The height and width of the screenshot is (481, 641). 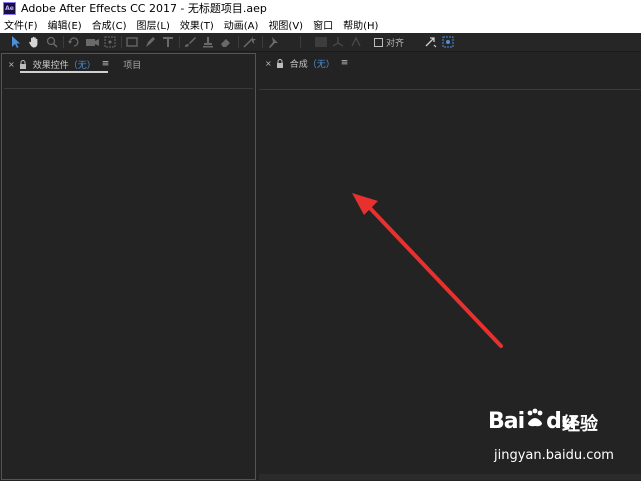 I want to click on jingyan-label: 经验, so click(x=580, y=424).